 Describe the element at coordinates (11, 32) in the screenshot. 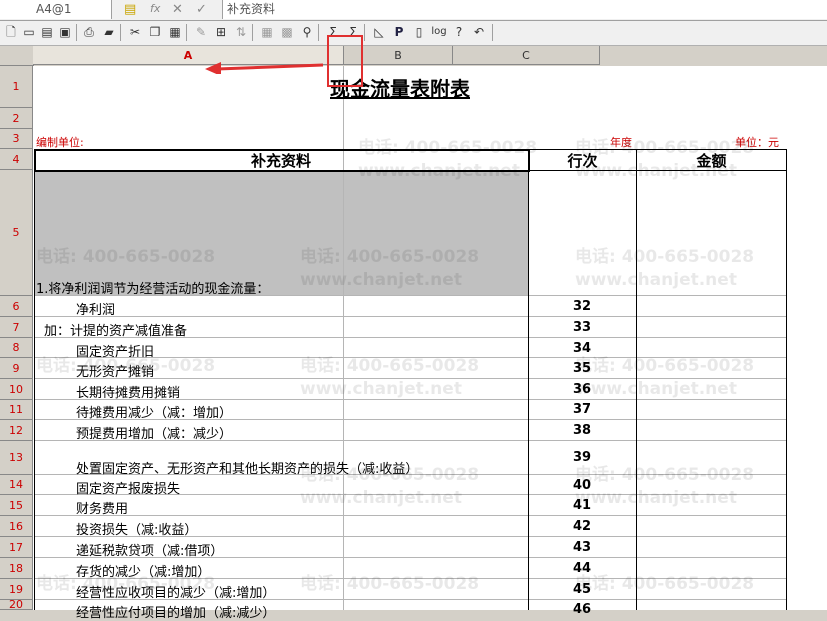

I see `new-file-icon: 🗋` at that location.